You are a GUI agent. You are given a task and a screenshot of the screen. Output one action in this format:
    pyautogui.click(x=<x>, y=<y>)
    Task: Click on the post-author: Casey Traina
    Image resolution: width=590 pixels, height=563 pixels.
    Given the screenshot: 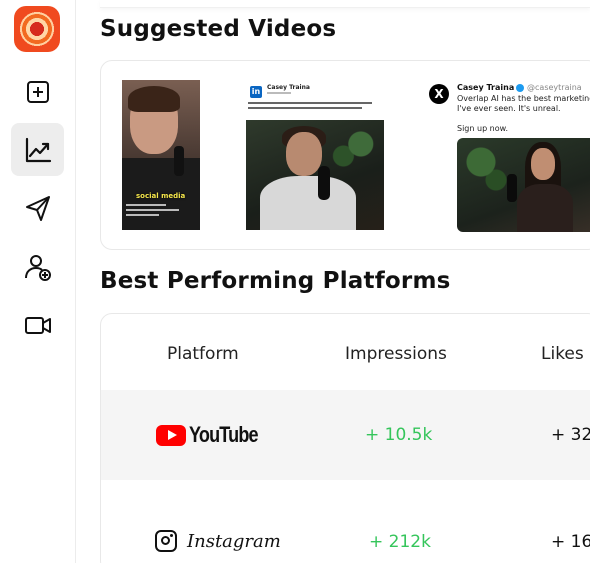 What is the action you would take?
    pyautogui.click(x=288, y=87)
    